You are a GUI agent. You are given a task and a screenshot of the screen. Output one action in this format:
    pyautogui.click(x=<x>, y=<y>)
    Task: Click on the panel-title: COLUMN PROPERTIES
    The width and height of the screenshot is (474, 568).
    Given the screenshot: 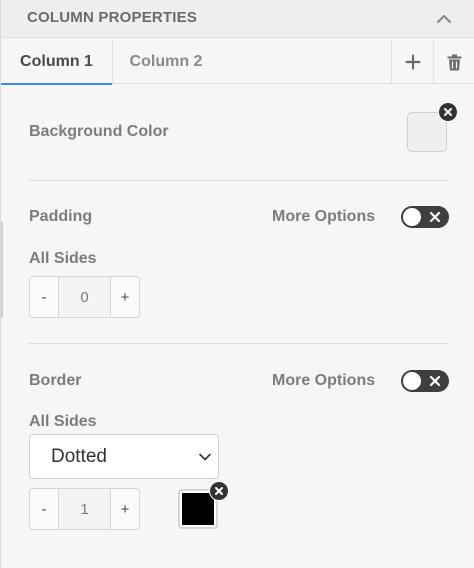 What is the action you would take?
    pyautogui.click(x=112, y=17)
    